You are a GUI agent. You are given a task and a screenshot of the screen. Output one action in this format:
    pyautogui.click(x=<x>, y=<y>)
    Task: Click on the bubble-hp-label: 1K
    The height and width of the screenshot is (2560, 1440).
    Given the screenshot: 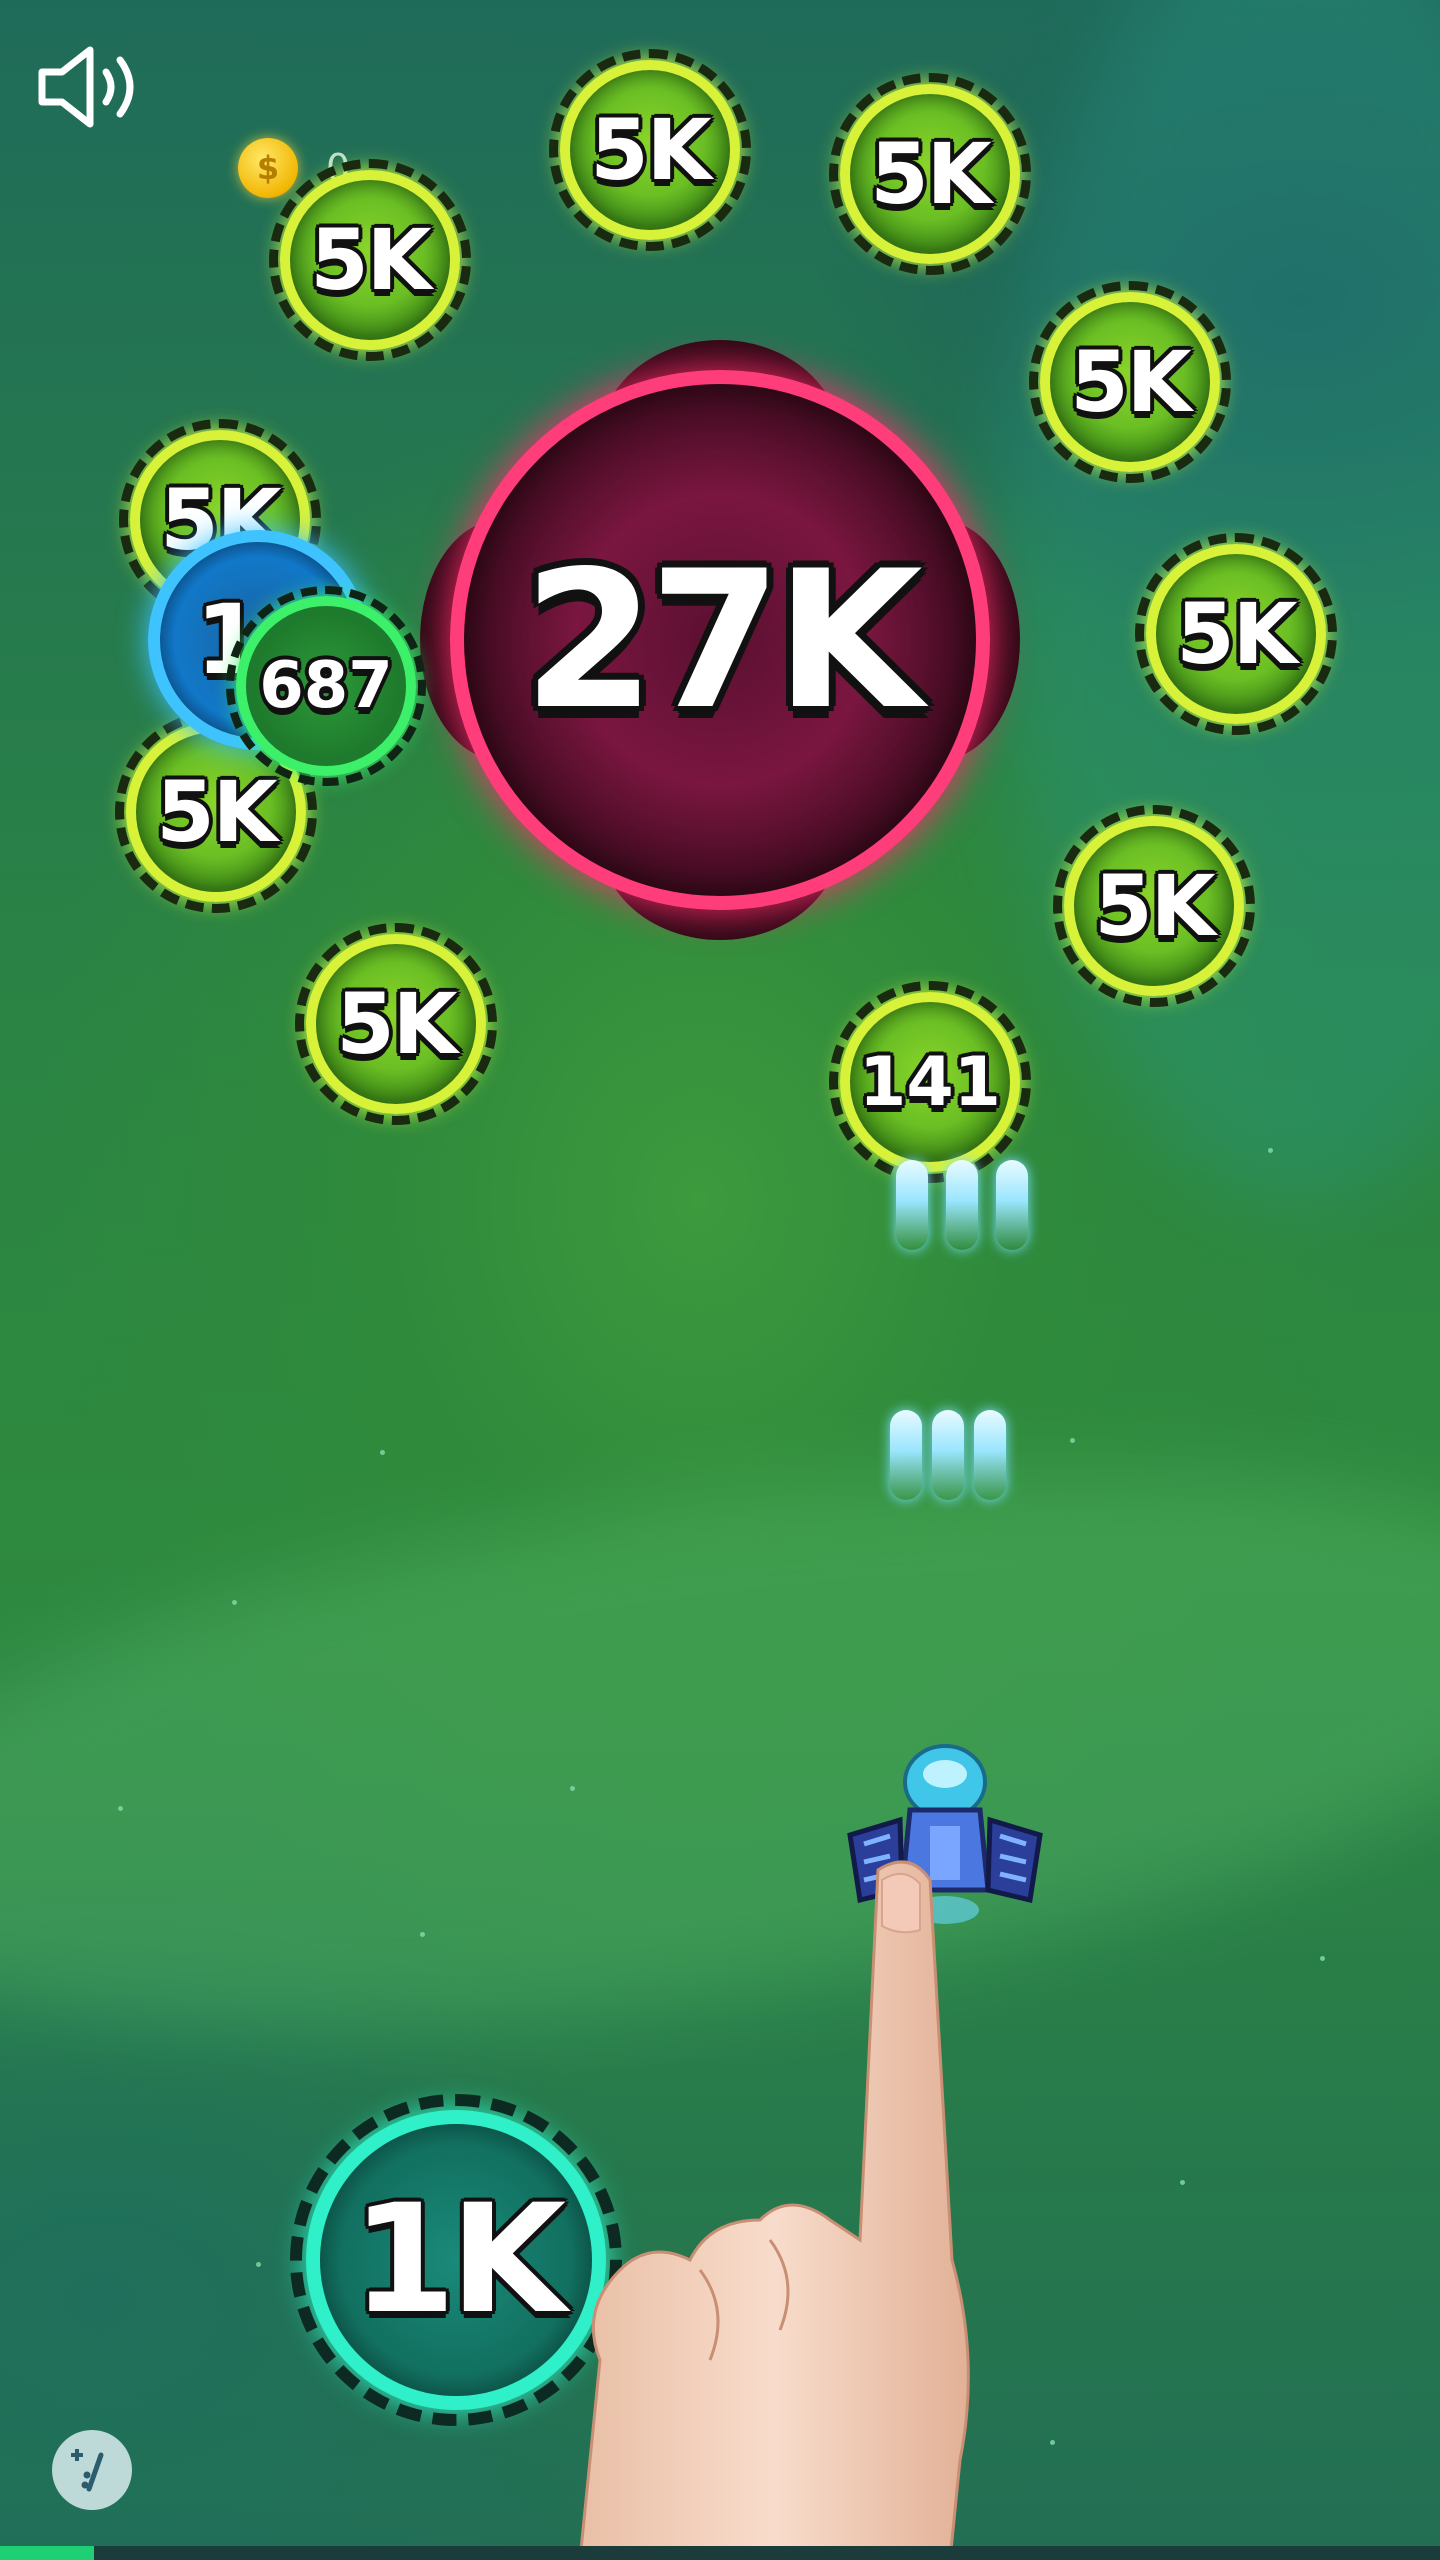 What is the action you would take?
    pyautogui.click(x=459, y=2260)
    